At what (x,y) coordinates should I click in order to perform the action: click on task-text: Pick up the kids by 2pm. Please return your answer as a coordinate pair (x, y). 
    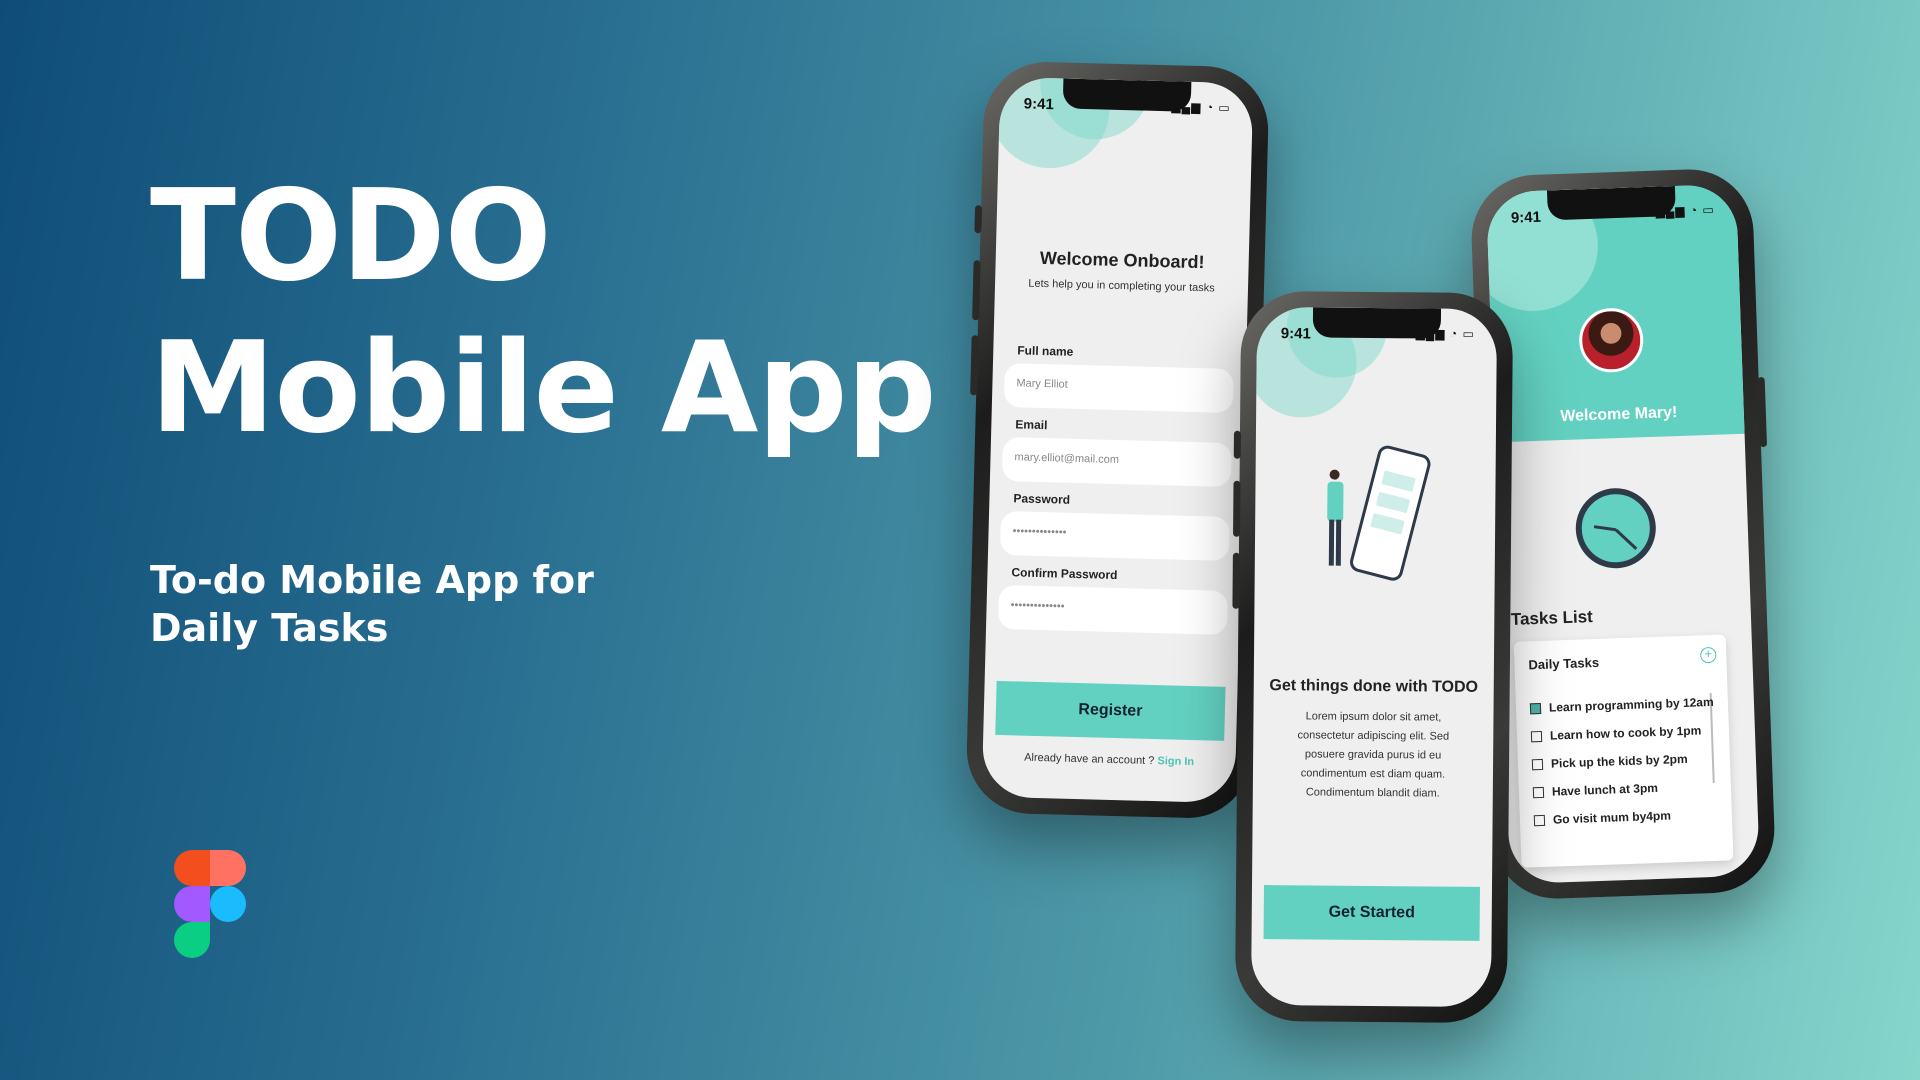
    Looking at the image, I should click on (1619, 761).